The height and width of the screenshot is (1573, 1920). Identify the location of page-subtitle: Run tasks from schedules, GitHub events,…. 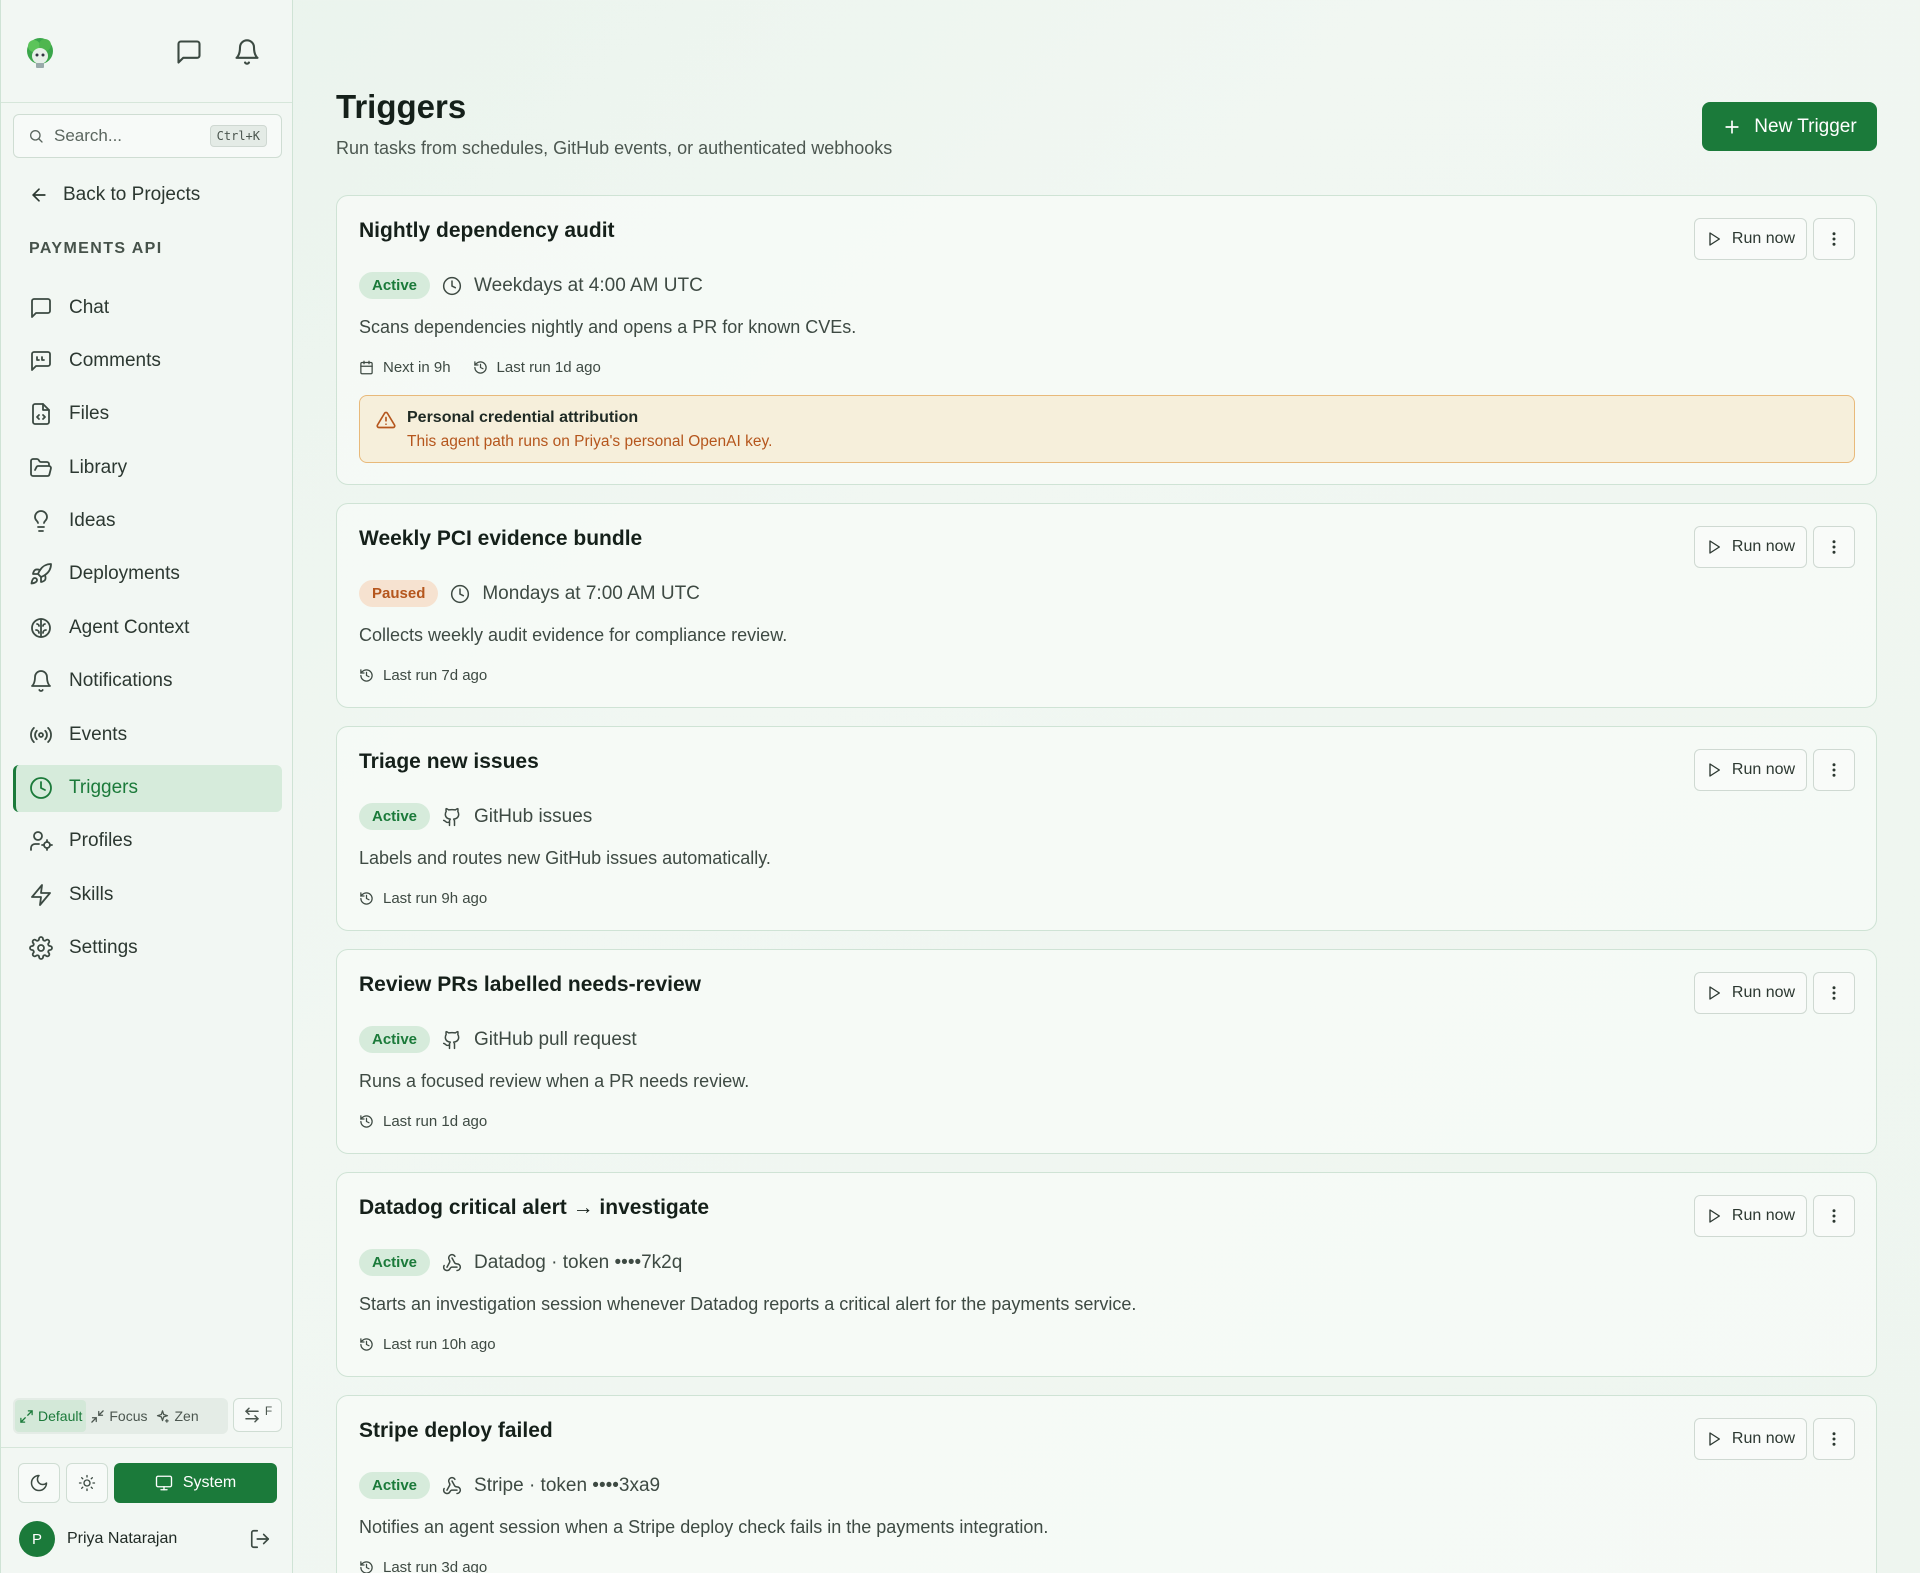
(614, 148).